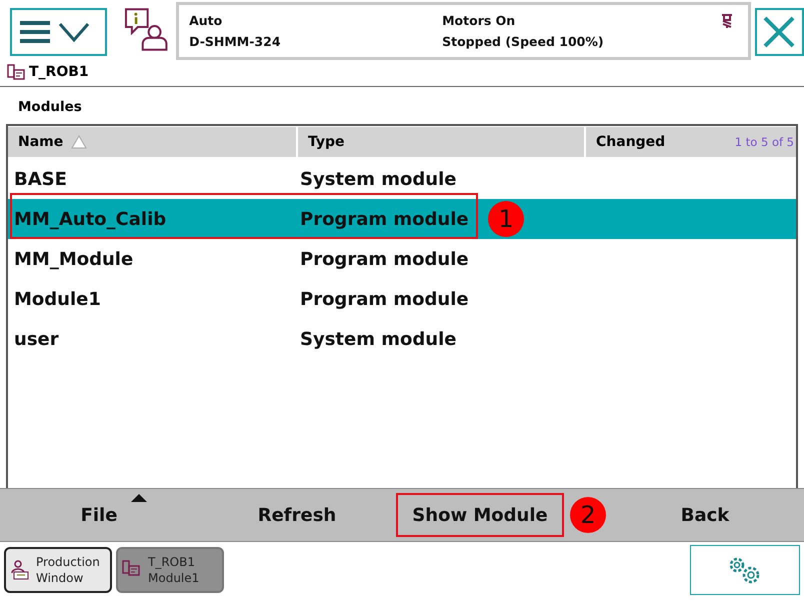 This screenshot has height=605, width=804. I want to click on table-cell-text: user, so click(36, 339).